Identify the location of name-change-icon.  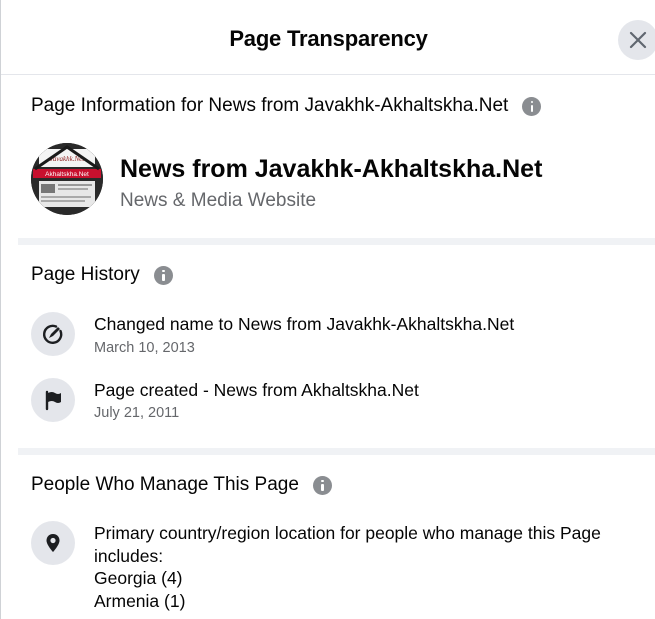
(53, 334).